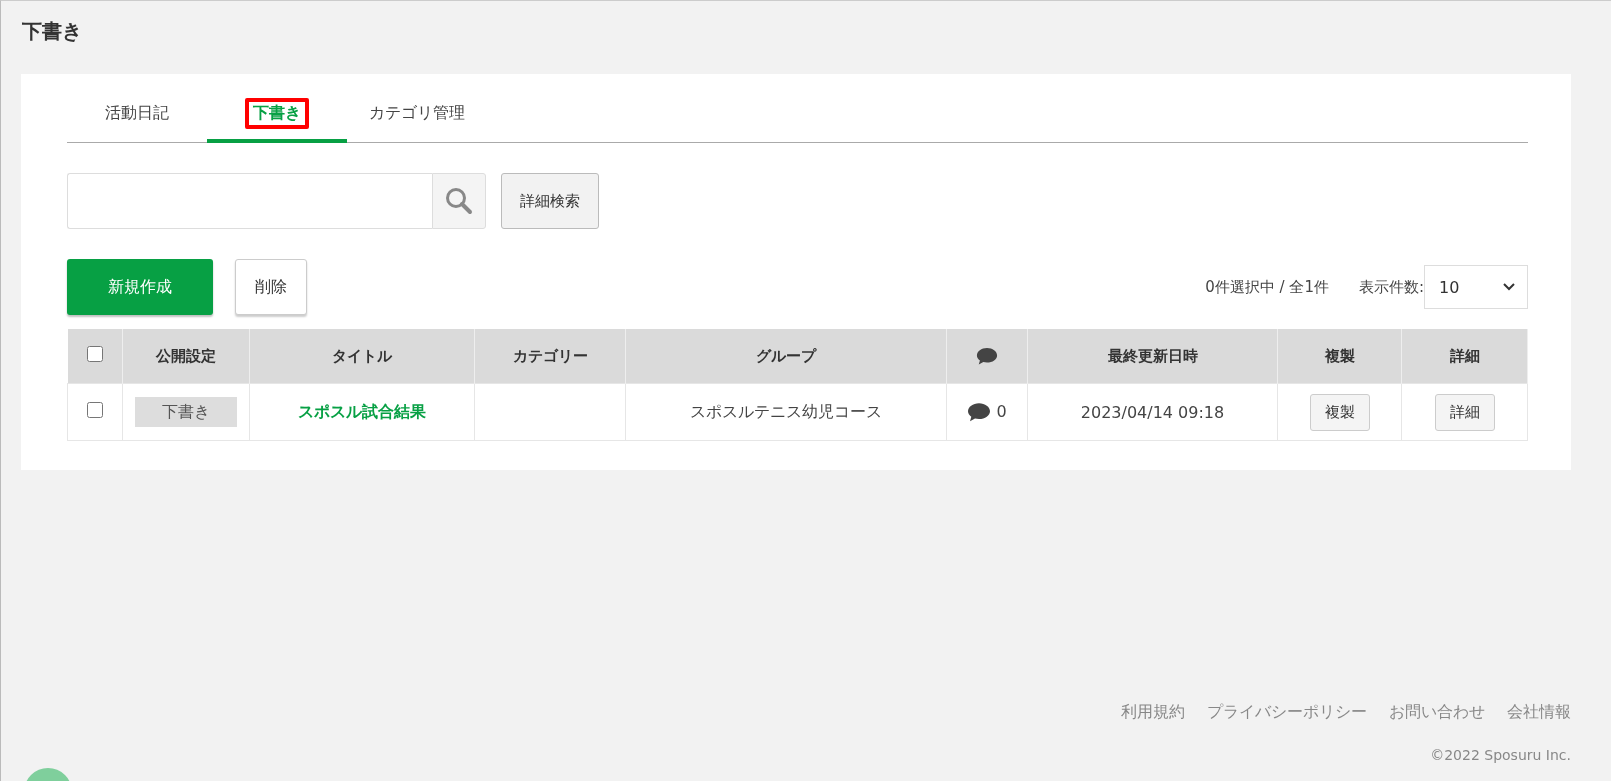 The width and height of the screenshot is (1611, 781). Describe the element at coordinates (1391, 287) in the screenshot. I see `per-page-label: 表示件数:` at that location.